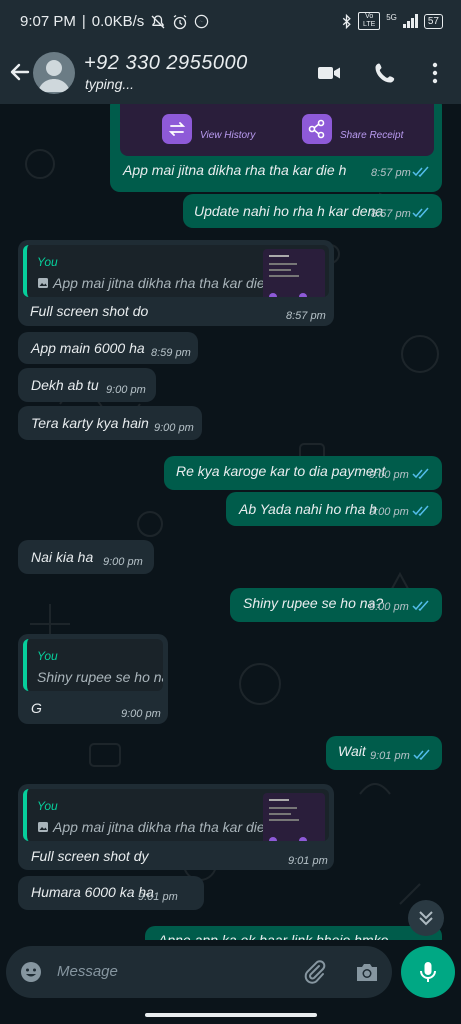 The width and height of the screenshot is (461, 1024). Describe the element at coordinates (273, 936) in the screenshot. I see `message-text: Apne app ka ek baar link bhejo hmko` at that location.